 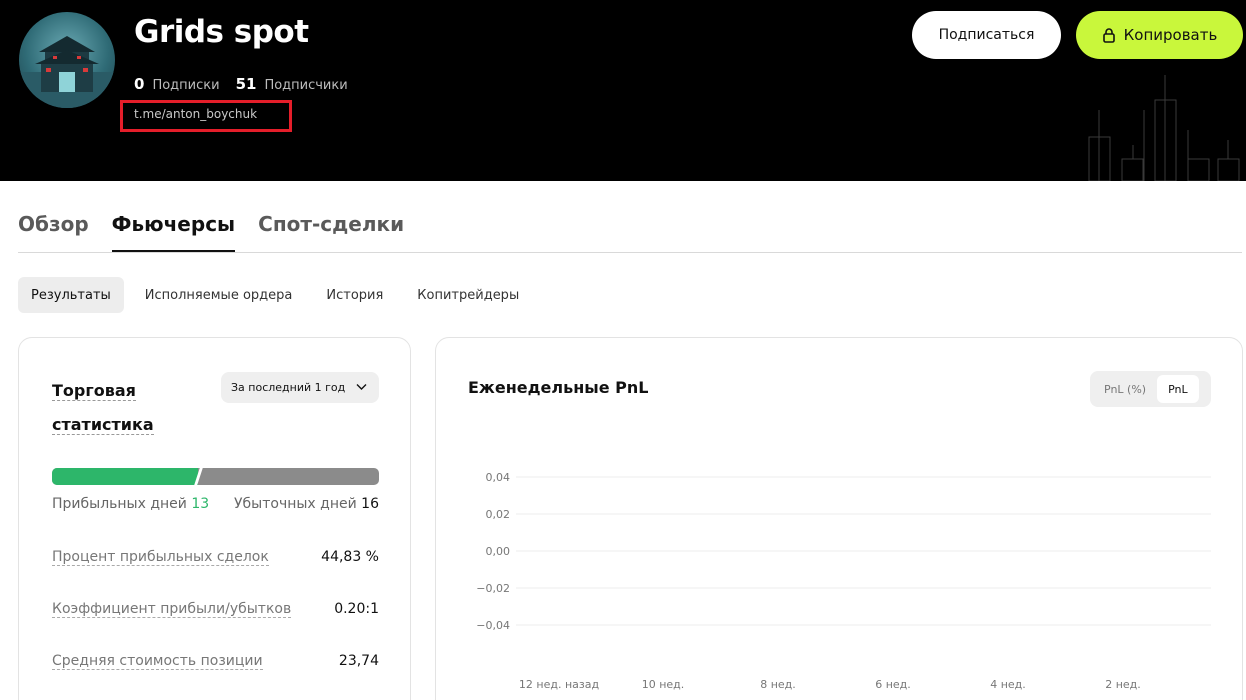 I want to click on subscribe-button: Подписаться, so click(x=986, y=35).